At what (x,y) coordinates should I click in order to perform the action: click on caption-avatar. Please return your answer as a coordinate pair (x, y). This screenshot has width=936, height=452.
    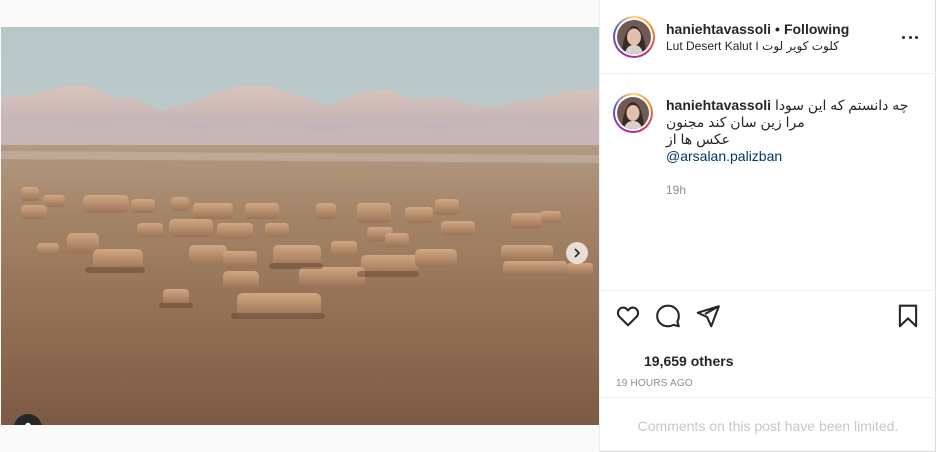
    Looking at the image, I should click on (633, 113).